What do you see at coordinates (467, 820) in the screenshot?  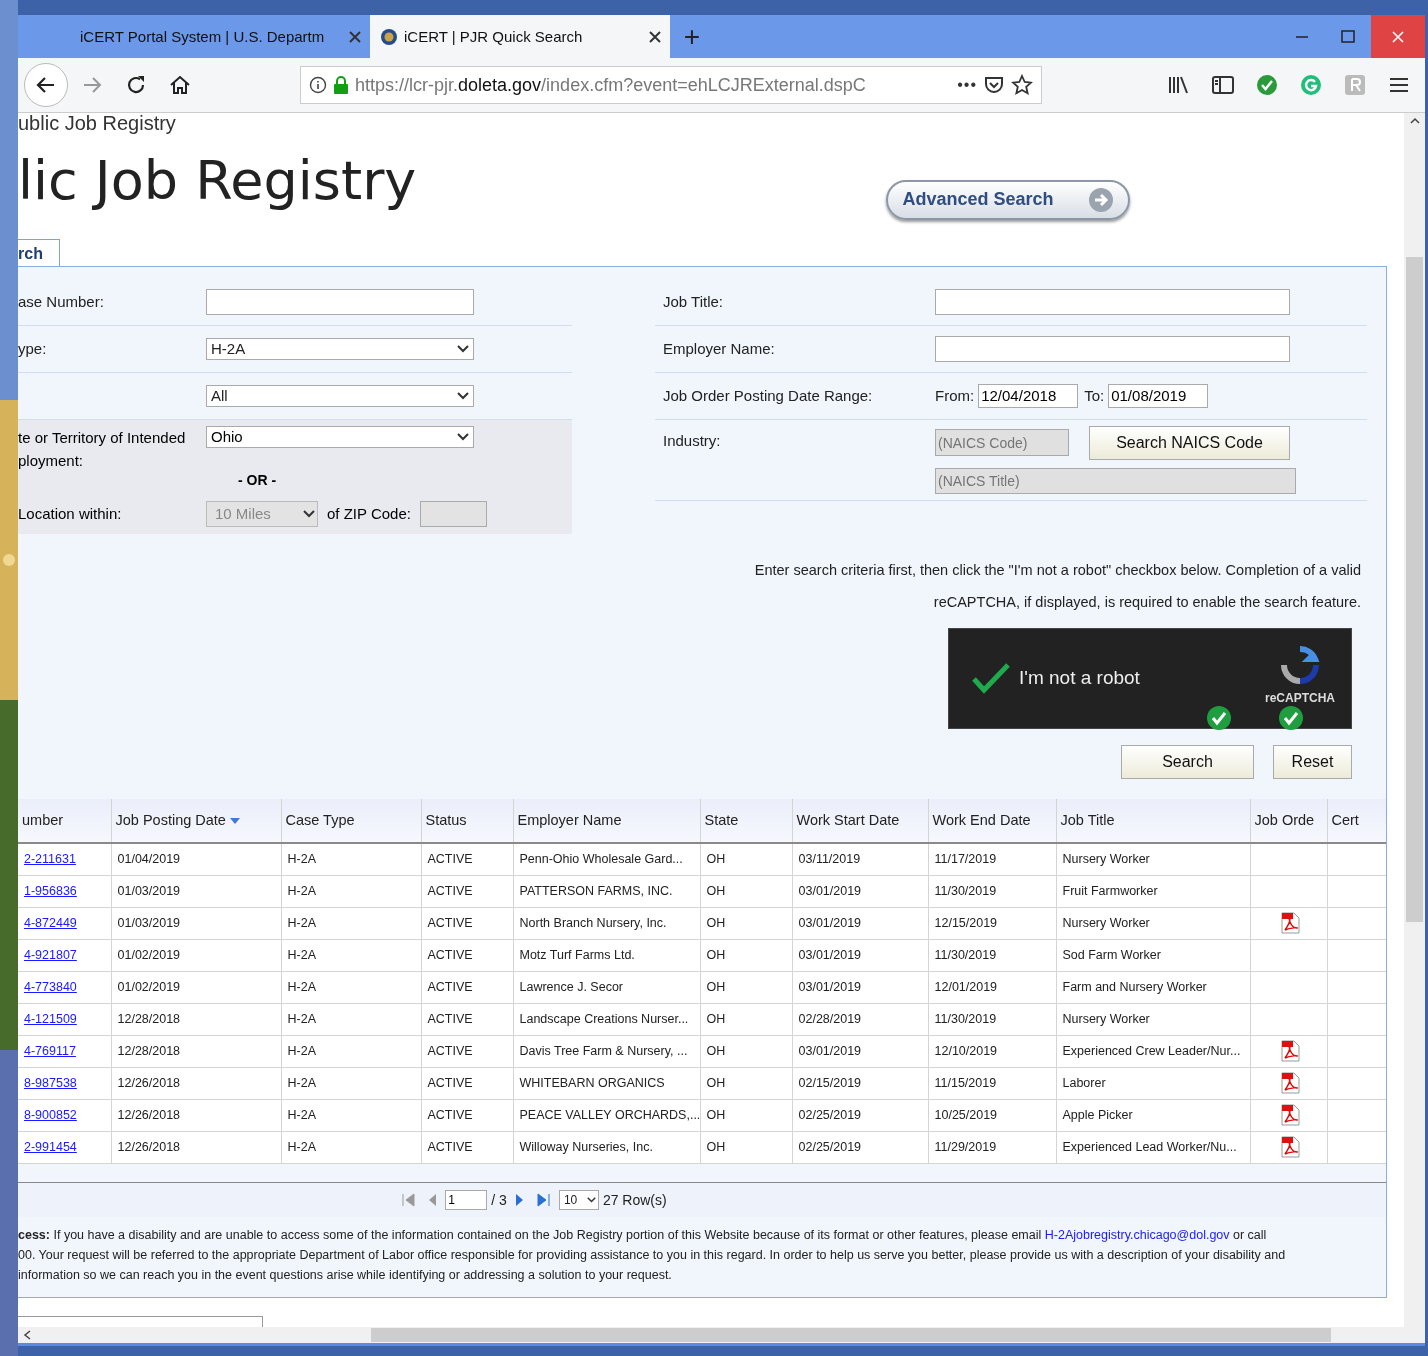 I see `column-header: Status` at bounding box center [467, 820].